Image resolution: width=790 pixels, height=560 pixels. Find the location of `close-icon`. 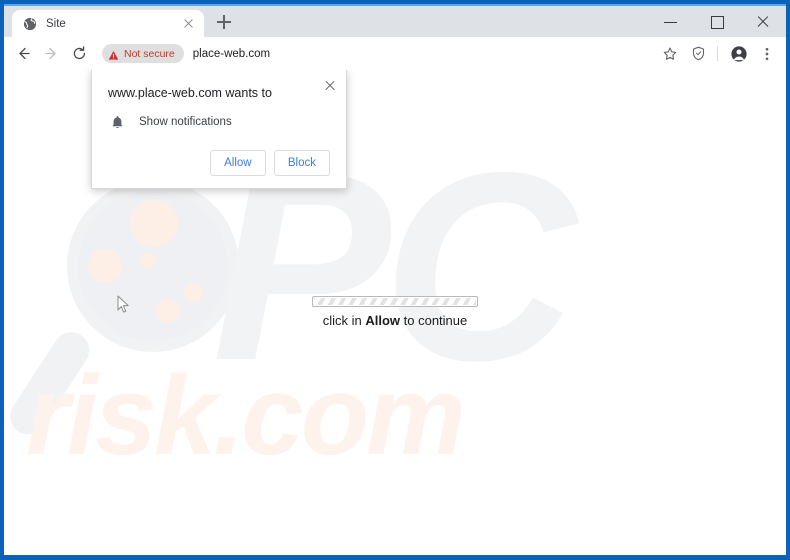

close-icon is located at coordinates (330, 85).